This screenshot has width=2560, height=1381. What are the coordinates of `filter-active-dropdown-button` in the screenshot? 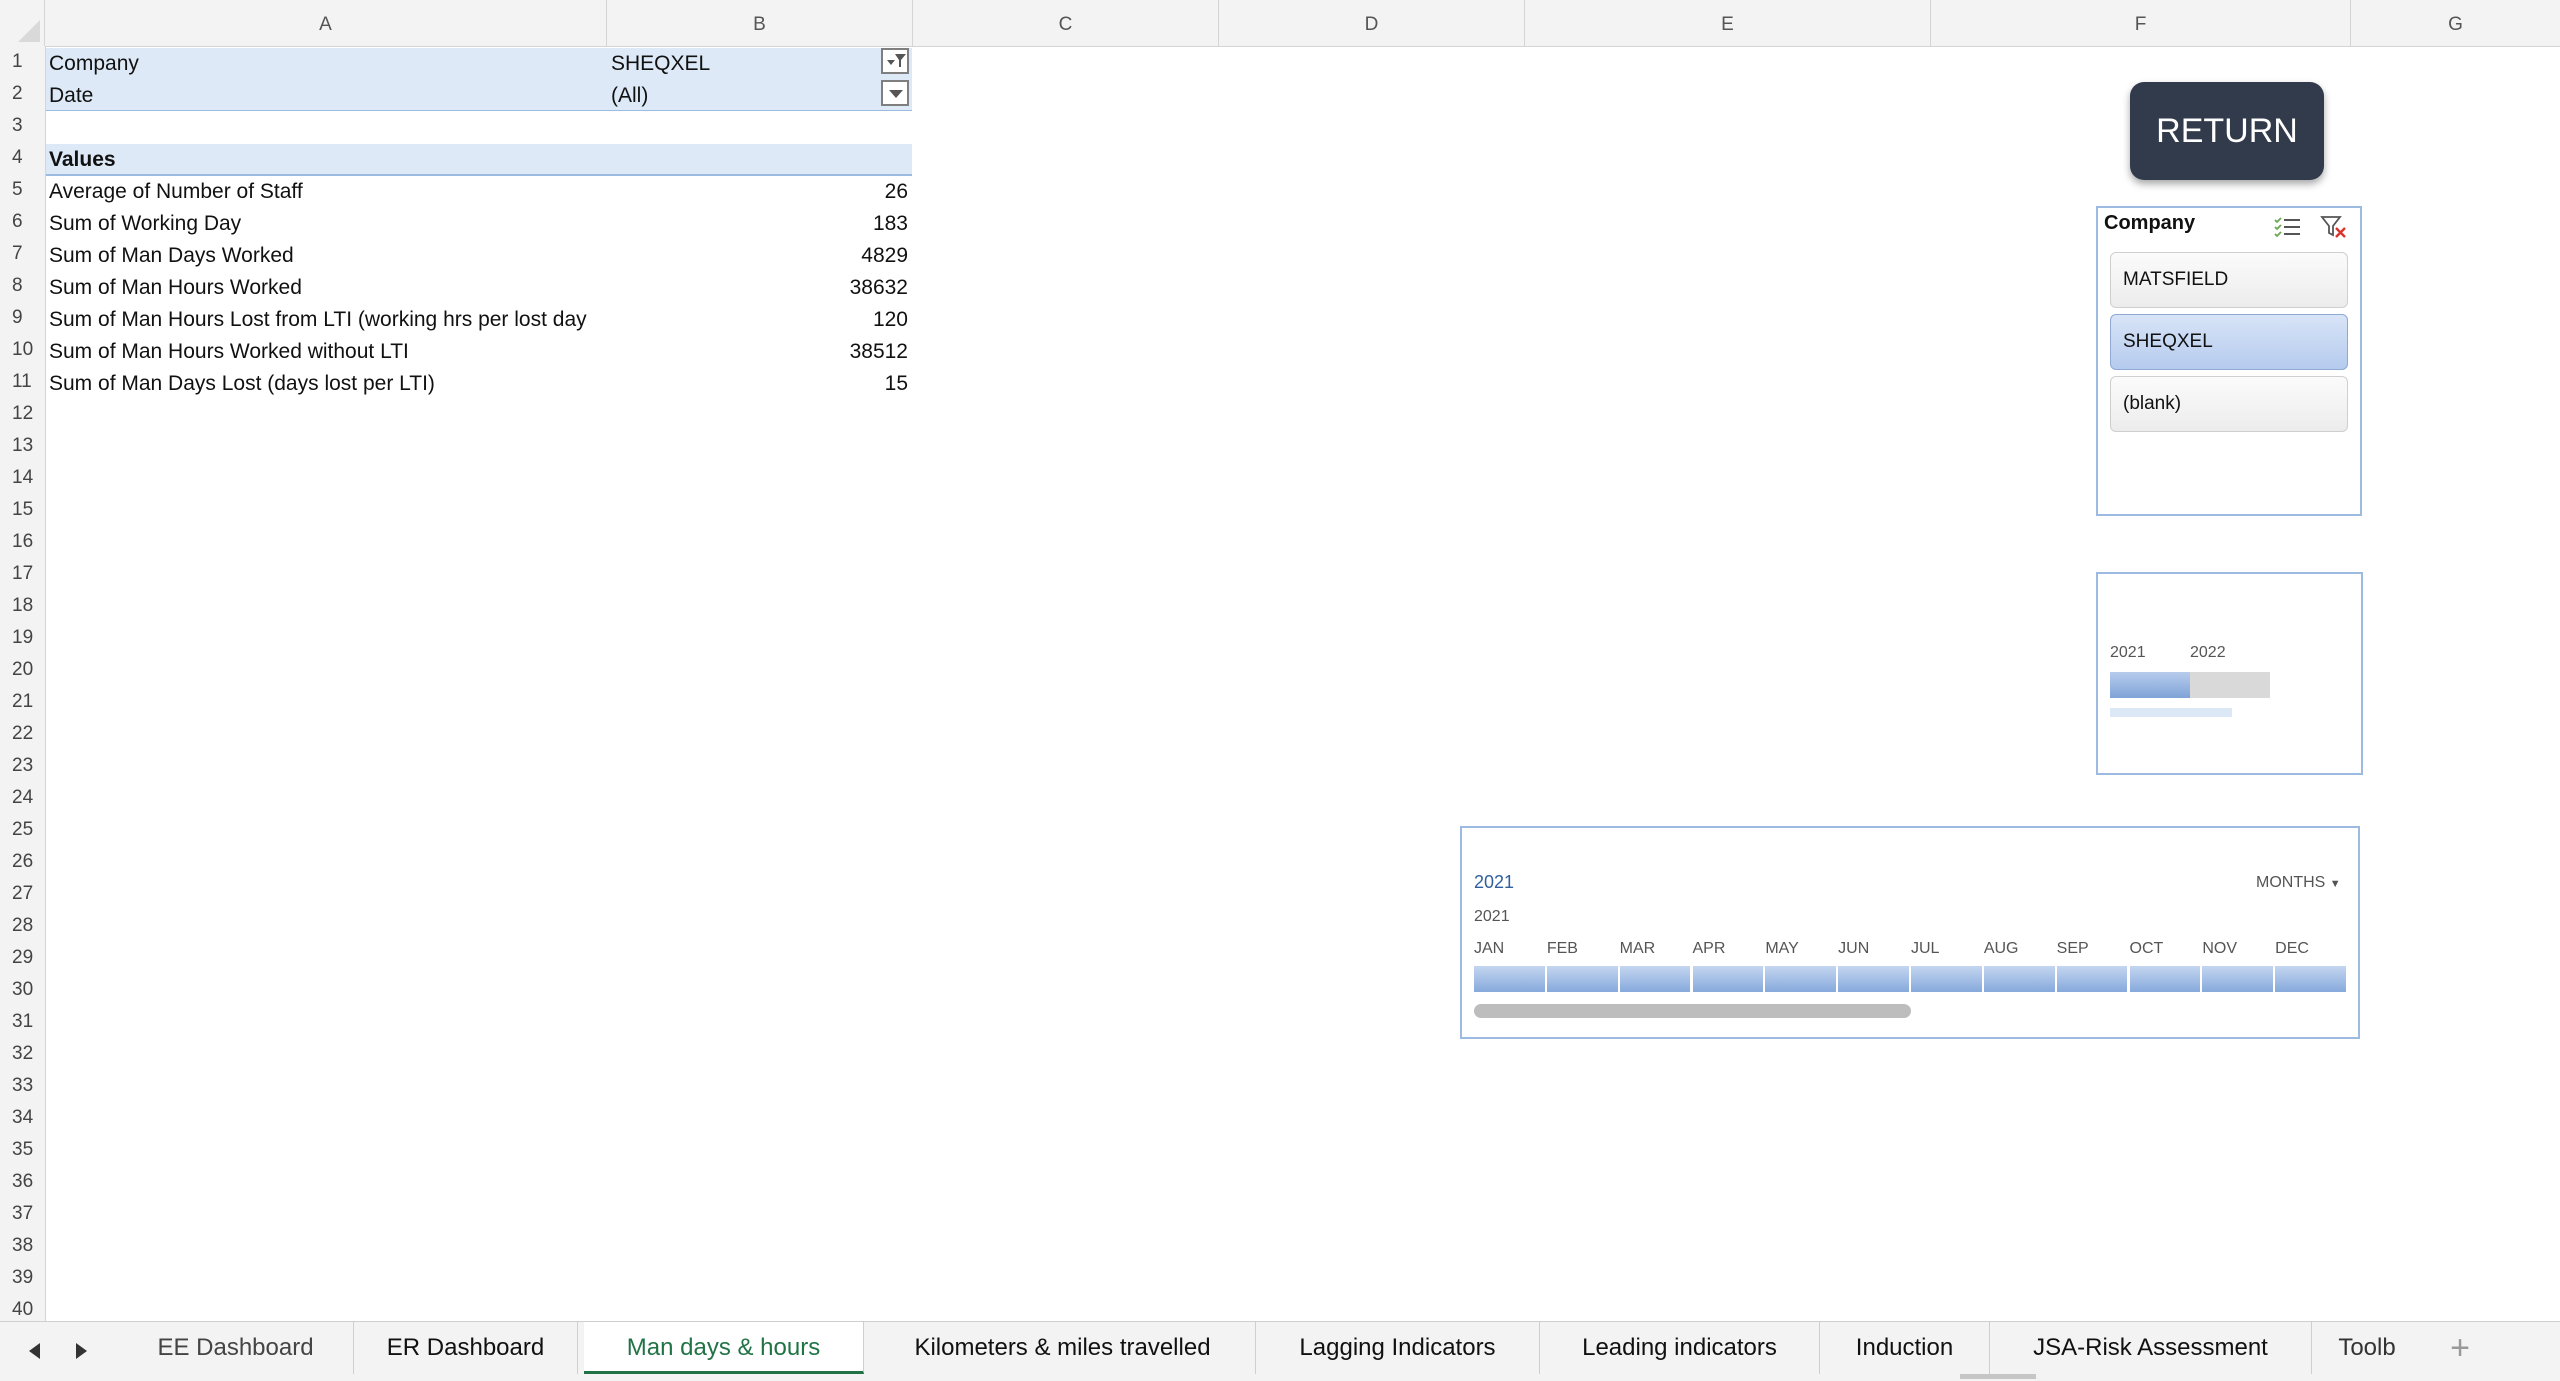 It's located at (895, 61).